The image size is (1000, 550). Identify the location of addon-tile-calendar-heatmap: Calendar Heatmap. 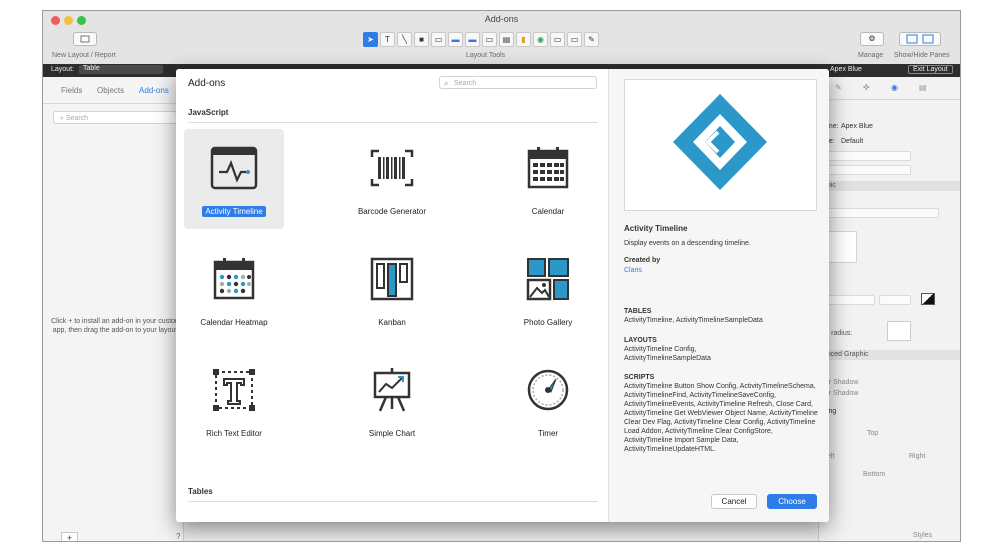
(234, 290).